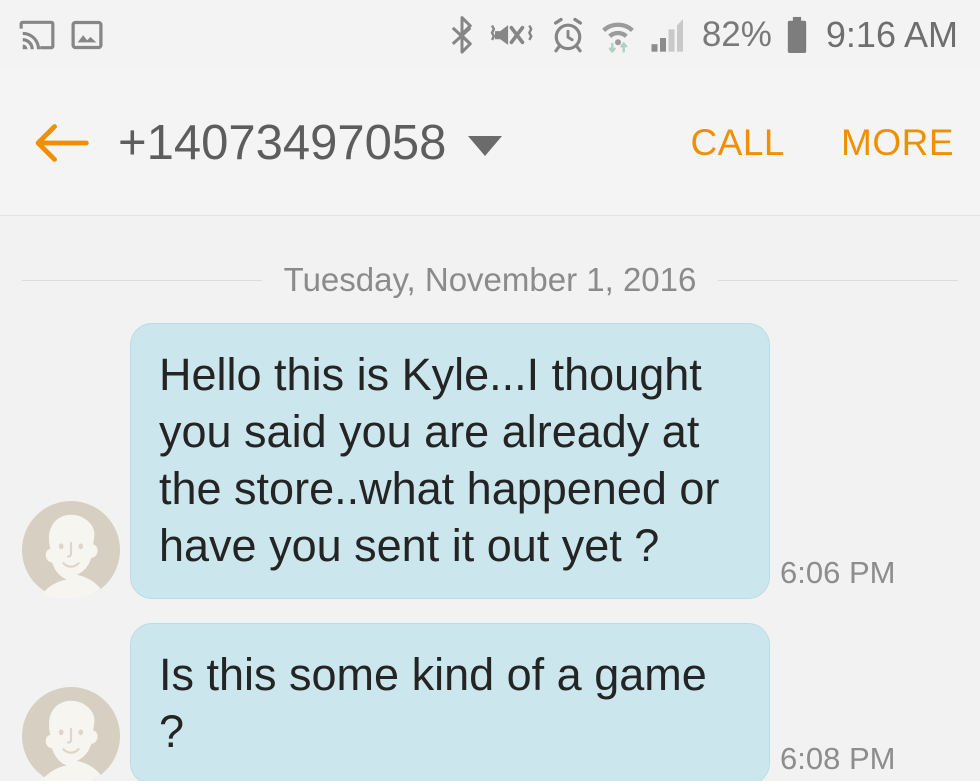  Describe the element at coordinates (513, 35) in the screenshot. I see `mute-vibrate-icon` at that location.